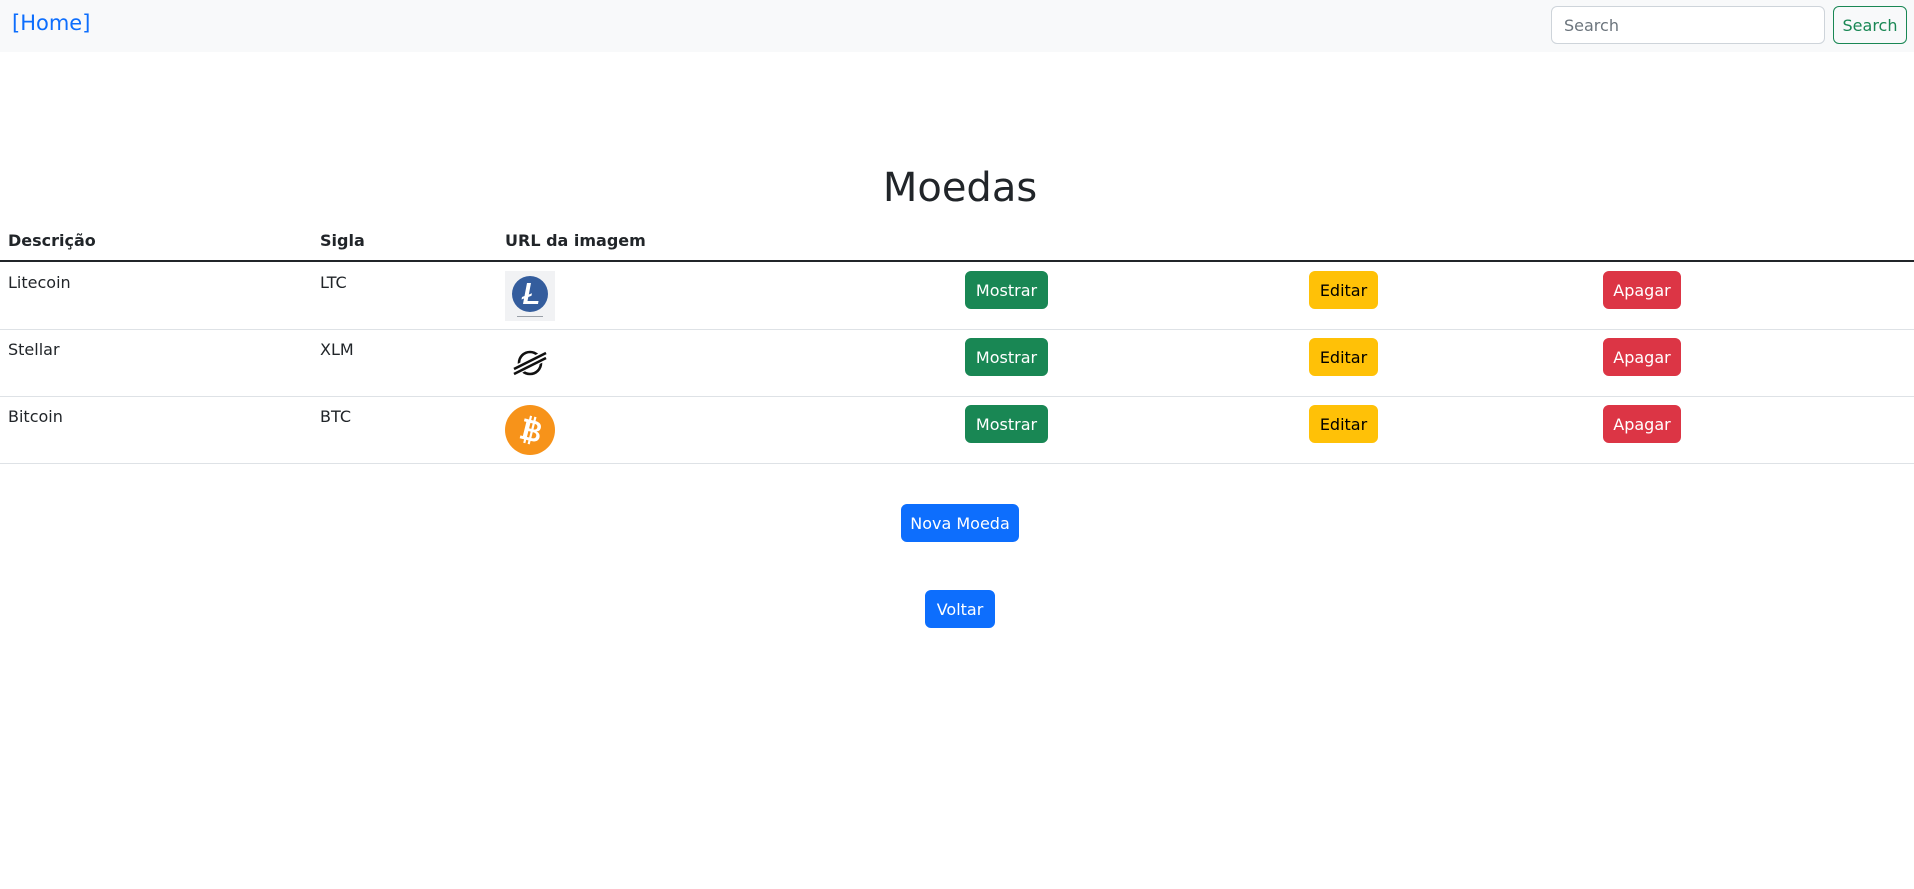 The image size is (1914, 889). What do you see at coordinates (530, 296) in the screenshot?
I see `litecoin-icon` at bounding box center [530, 296].